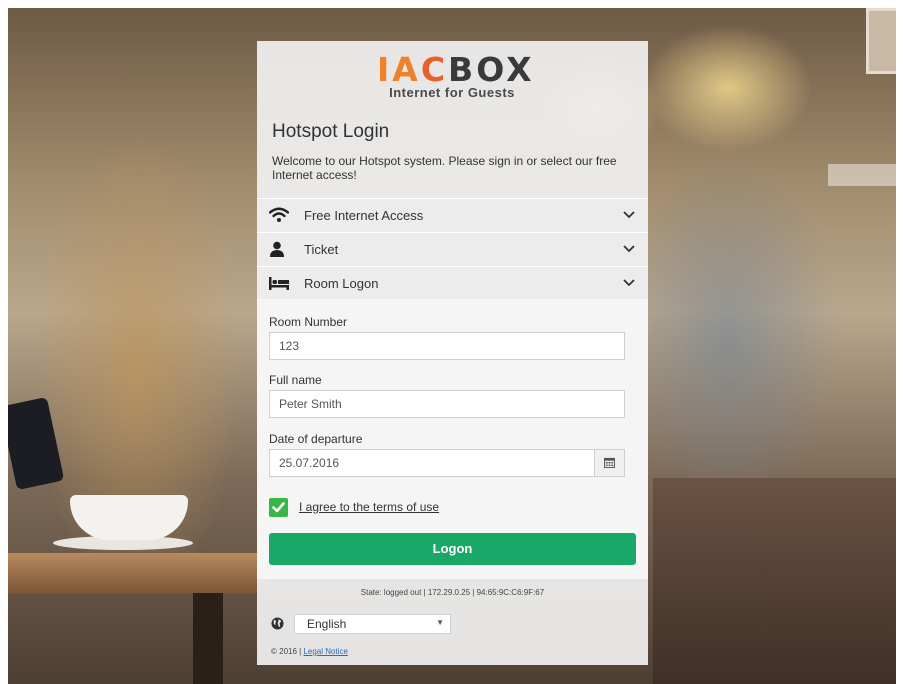 The height and width of the screenshot is (684, 903). What do you see at coordinates (440, 622) in the screenshot?
I see `caret-down-icon: ▼` at bounding box center [440, 622].